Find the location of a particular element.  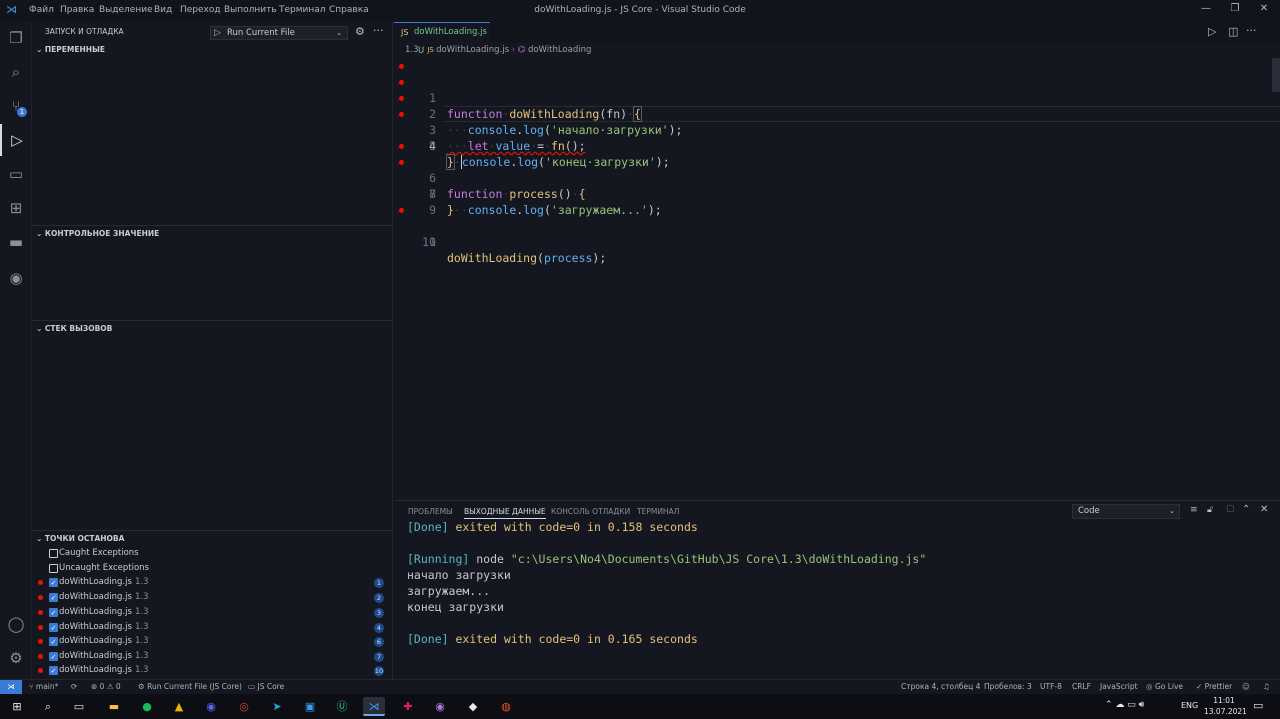

indentation: Пробелов: 3 is located at coordinates (1008, 687).